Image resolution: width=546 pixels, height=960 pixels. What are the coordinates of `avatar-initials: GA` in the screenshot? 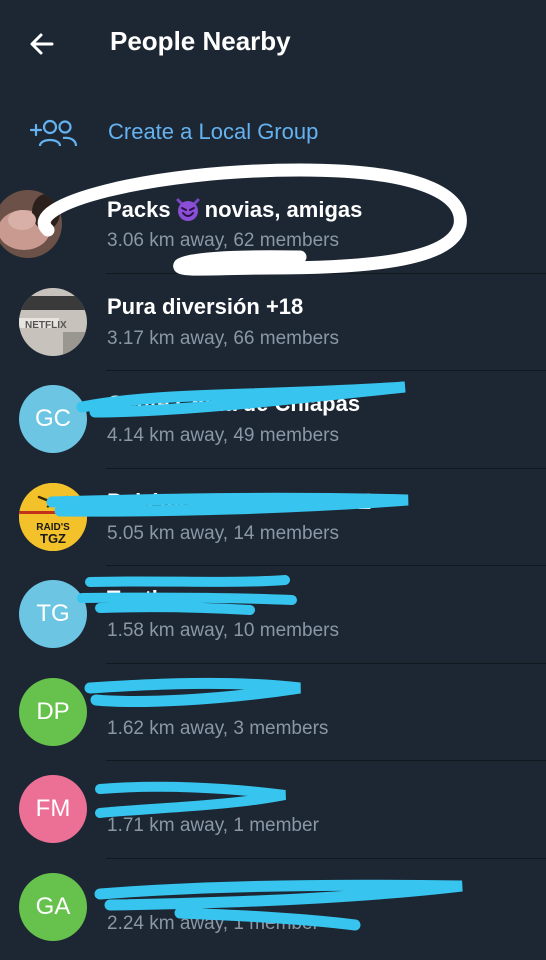 It's located at (53, 906).